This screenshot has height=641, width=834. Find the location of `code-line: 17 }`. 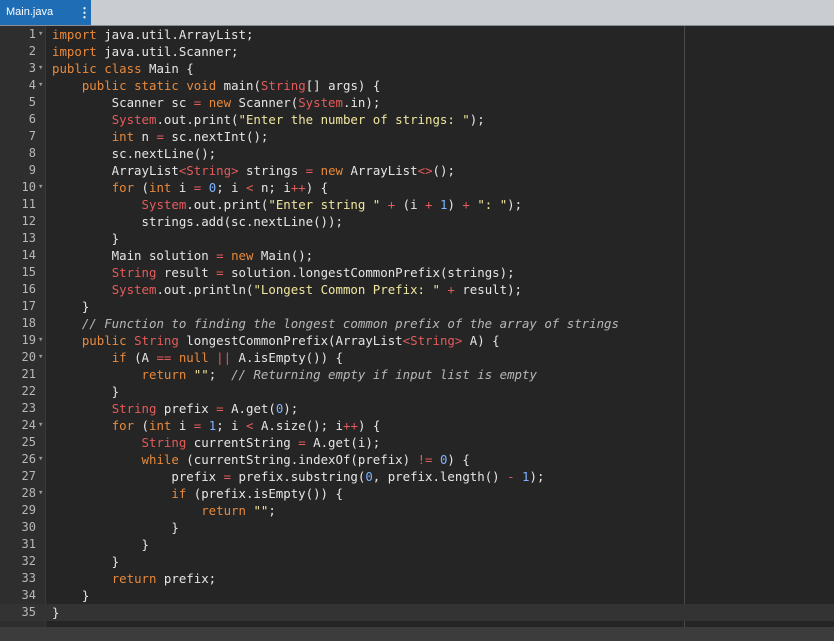

code-line: 17 } is located at coordinates (417, 306).